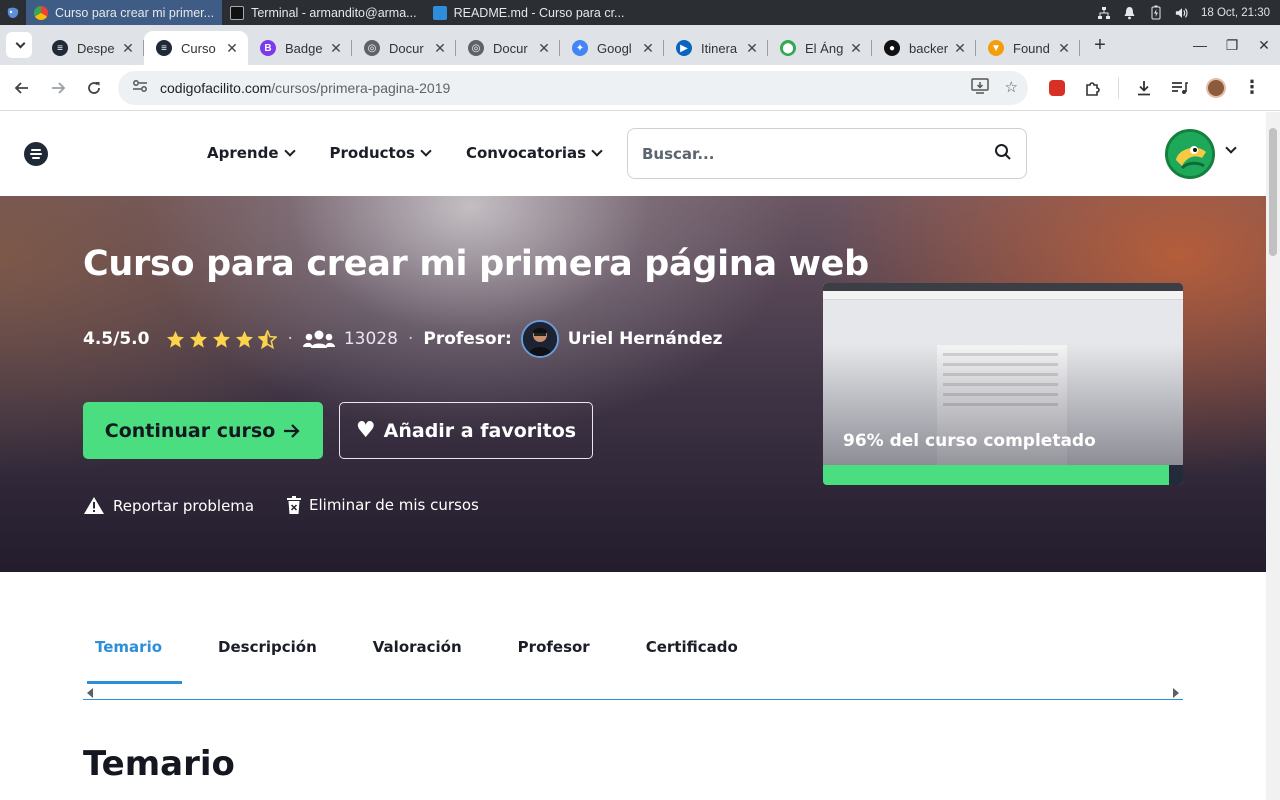  I want to click on browser-tab-label: Googl, so click(614, 48).